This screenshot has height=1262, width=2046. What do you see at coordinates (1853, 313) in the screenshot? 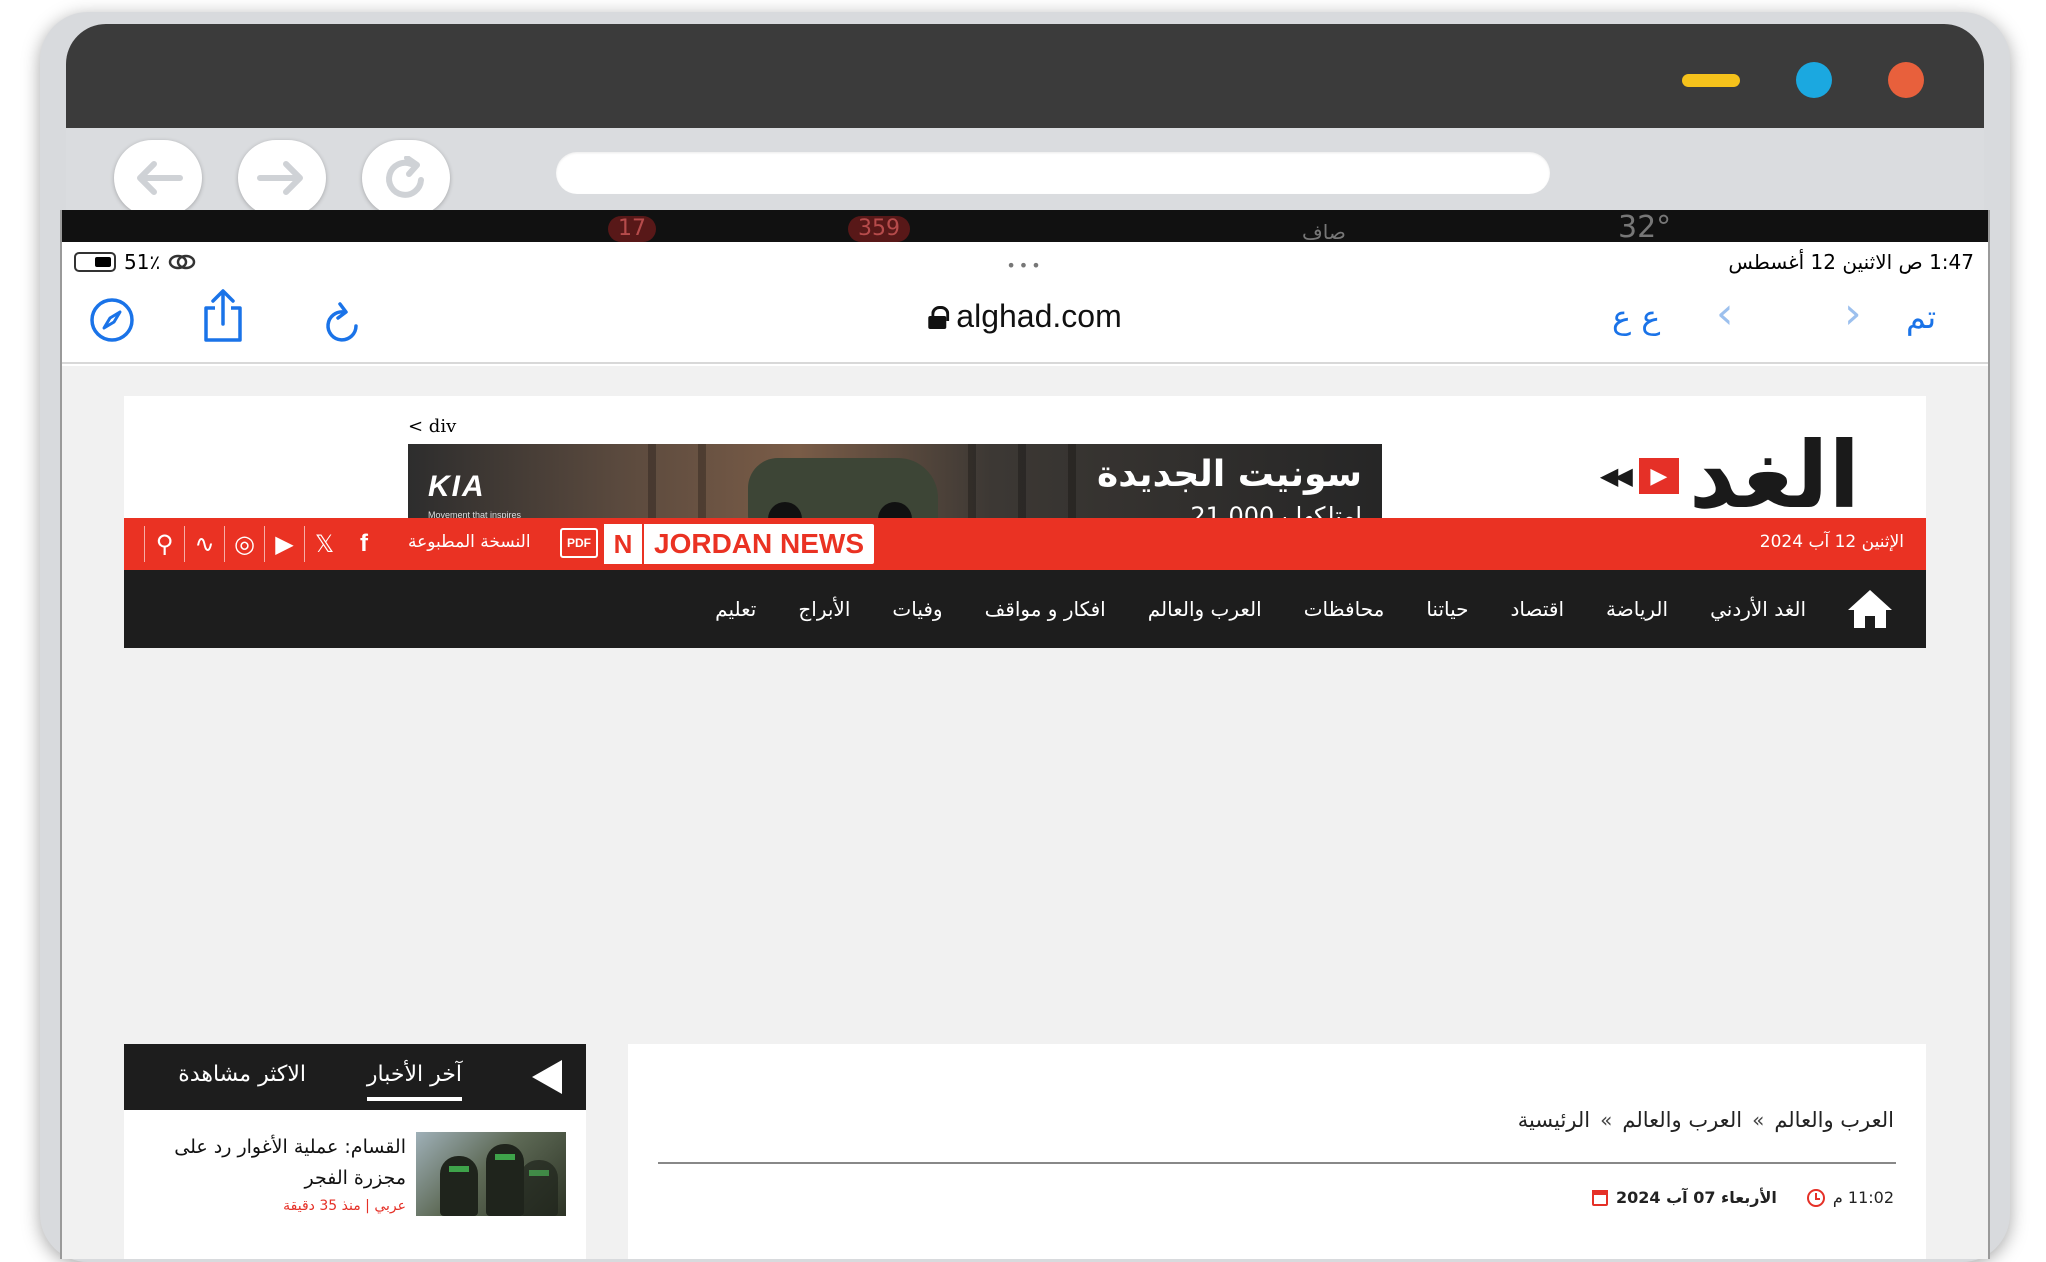
I see `forward-arrow-button: ›` at bounding box center [1853, 313].